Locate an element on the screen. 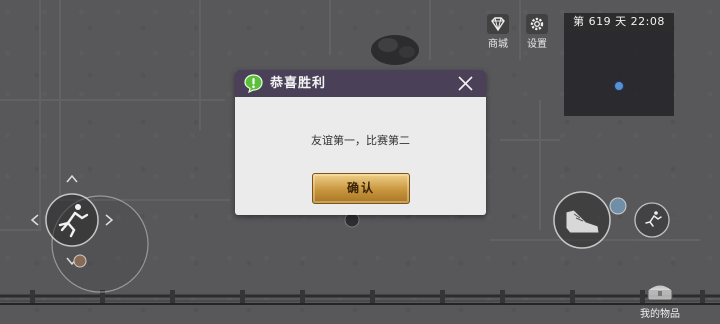 This screenshot has width=720, height=324. day-time-display: 第 619 天 22:08 is located at coordinates (619, 22).